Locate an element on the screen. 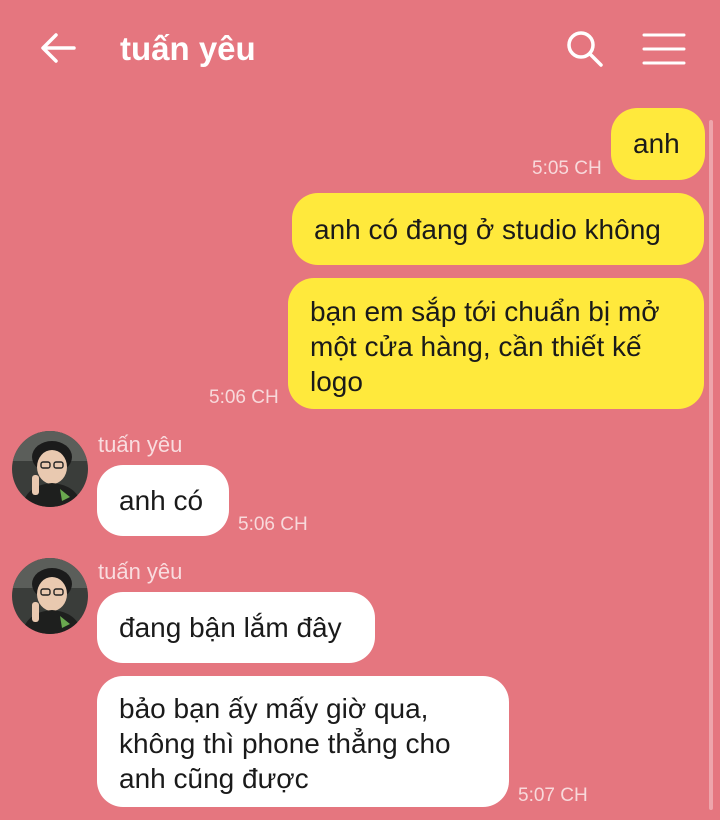 The width and height of the screenshot is (720, 820). message-text: anh có đang ở studio không is located at coordinates (487, 229).